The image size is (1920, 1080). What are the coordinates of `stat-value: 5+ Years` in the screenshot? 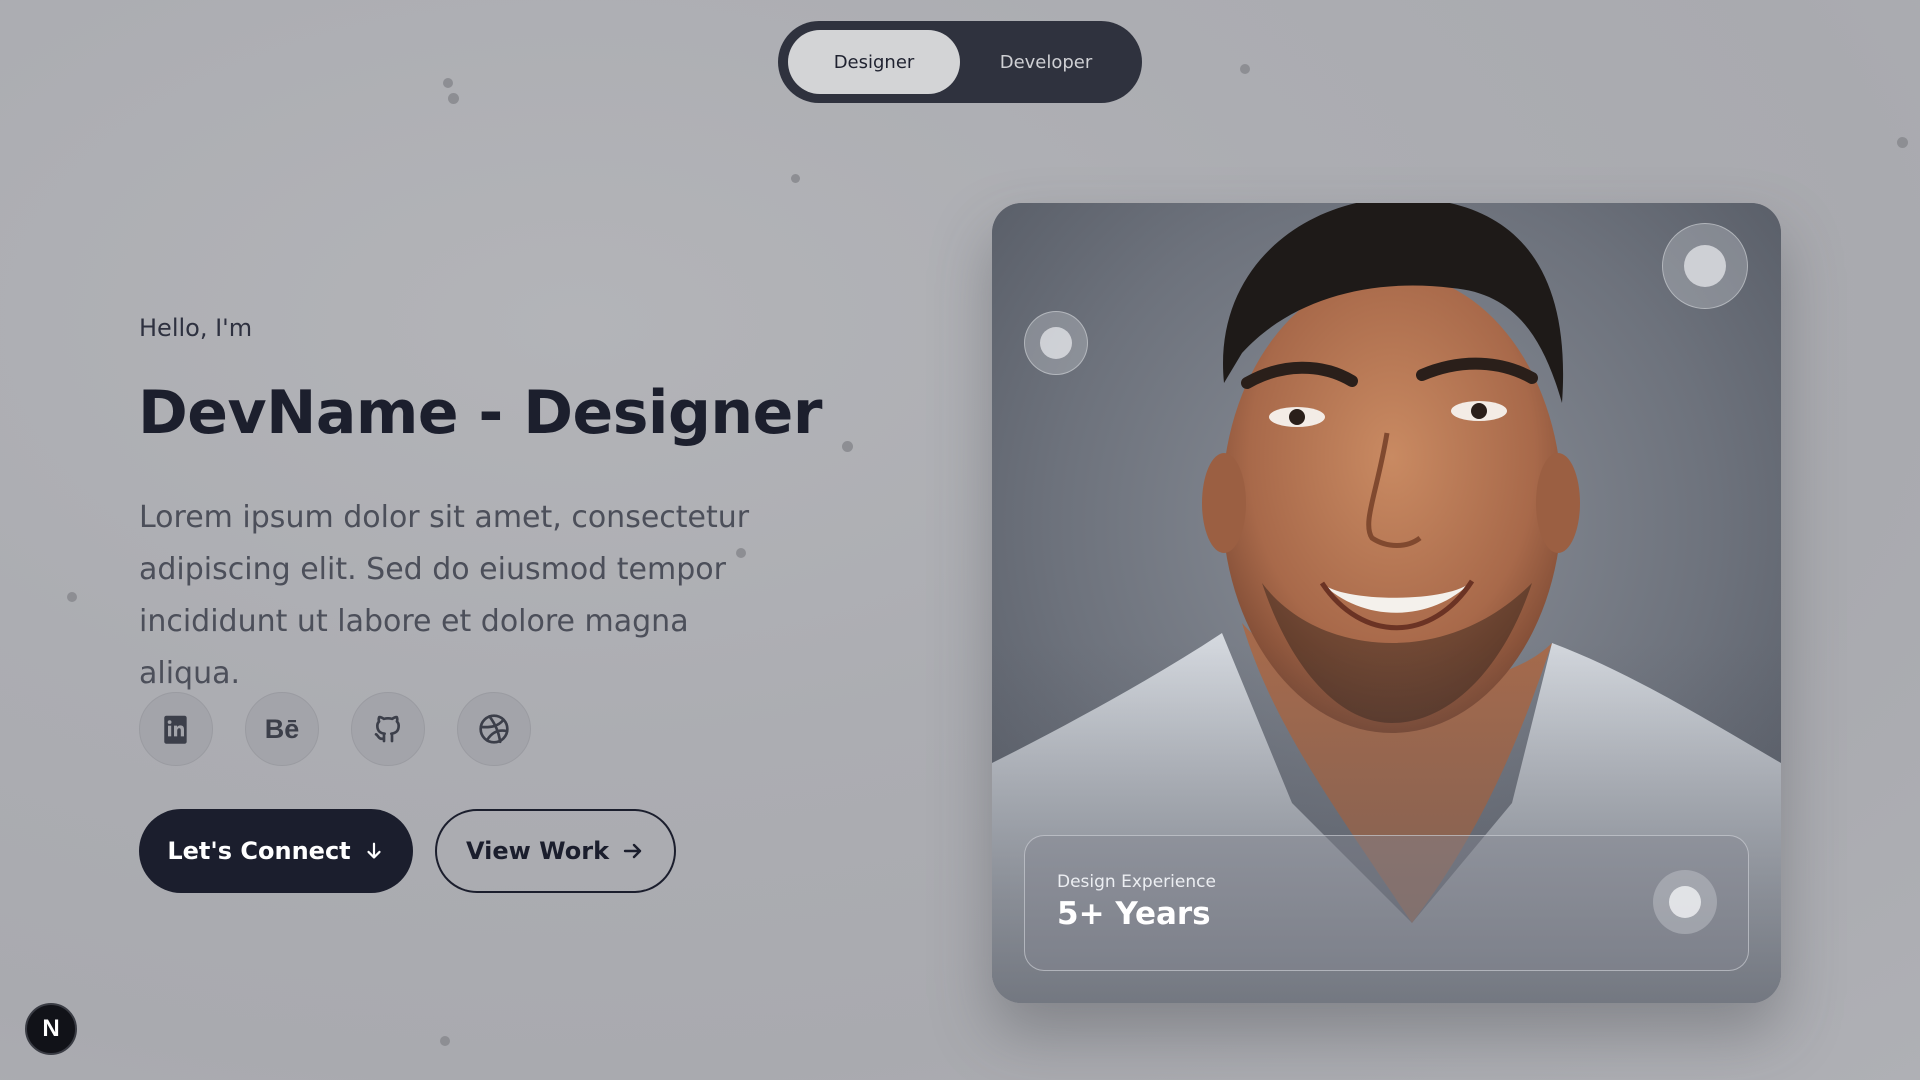 It's located at (1134, 914).